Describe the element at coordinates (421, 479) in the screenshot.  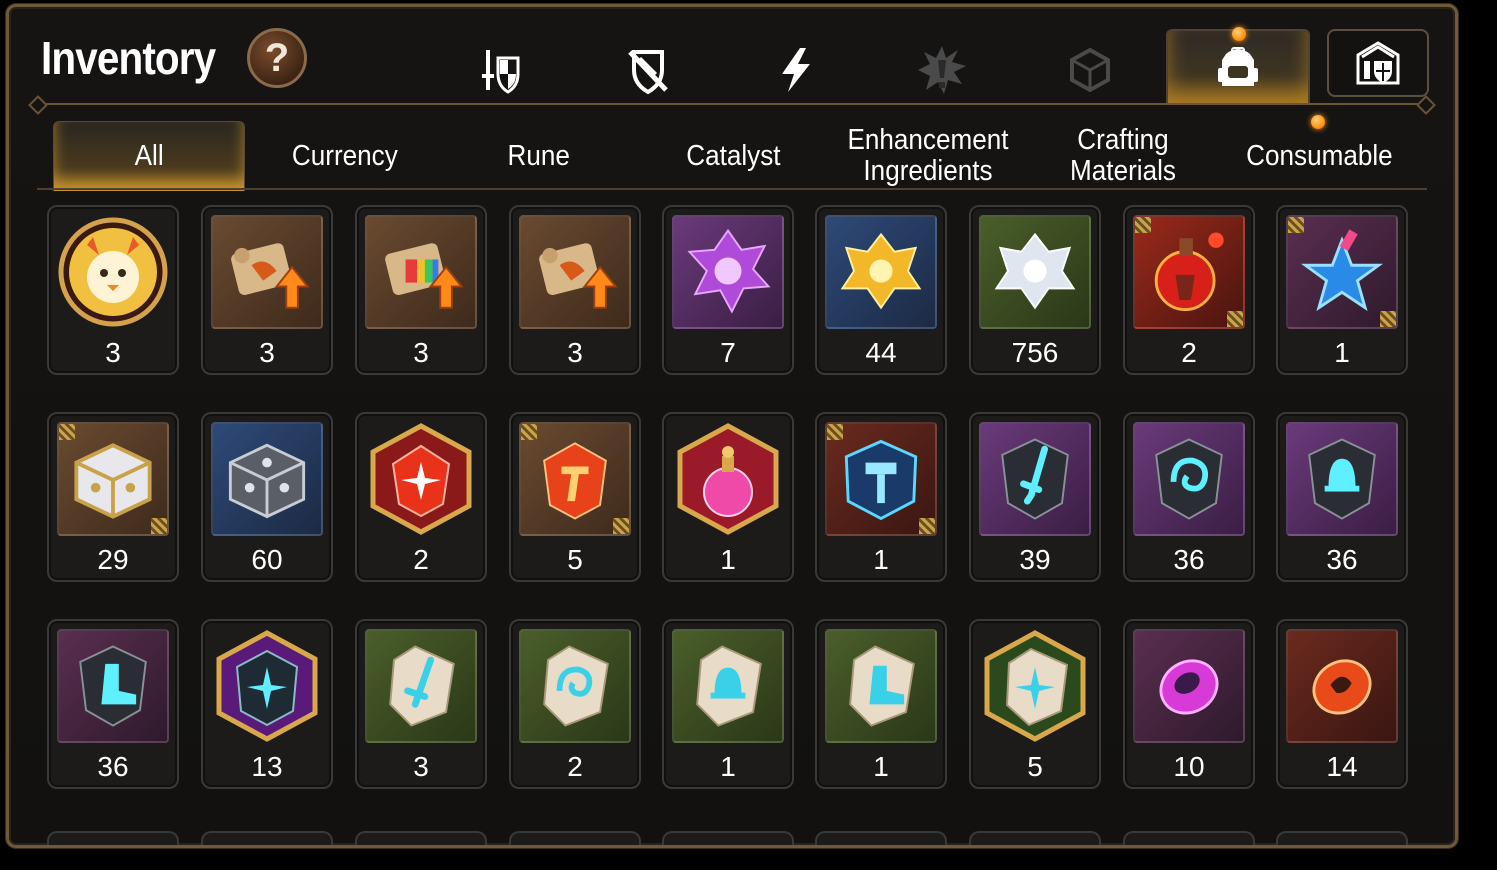
I see `red-rune-hex-icon` at that location.